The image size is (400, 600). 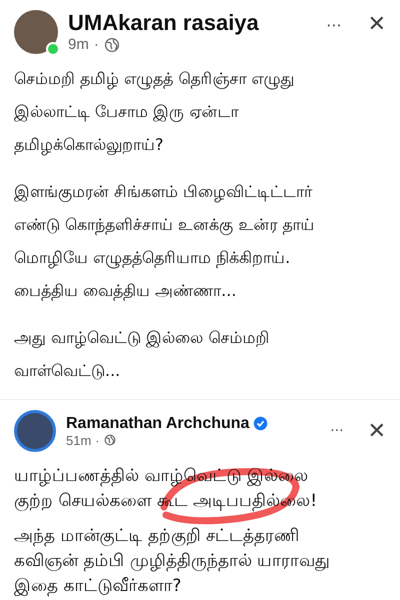 What do you see at coordinates (158, 423) in the screenshot?
I see `author-name: Ramanathan Archchuna` at bounding box center [158, 423].